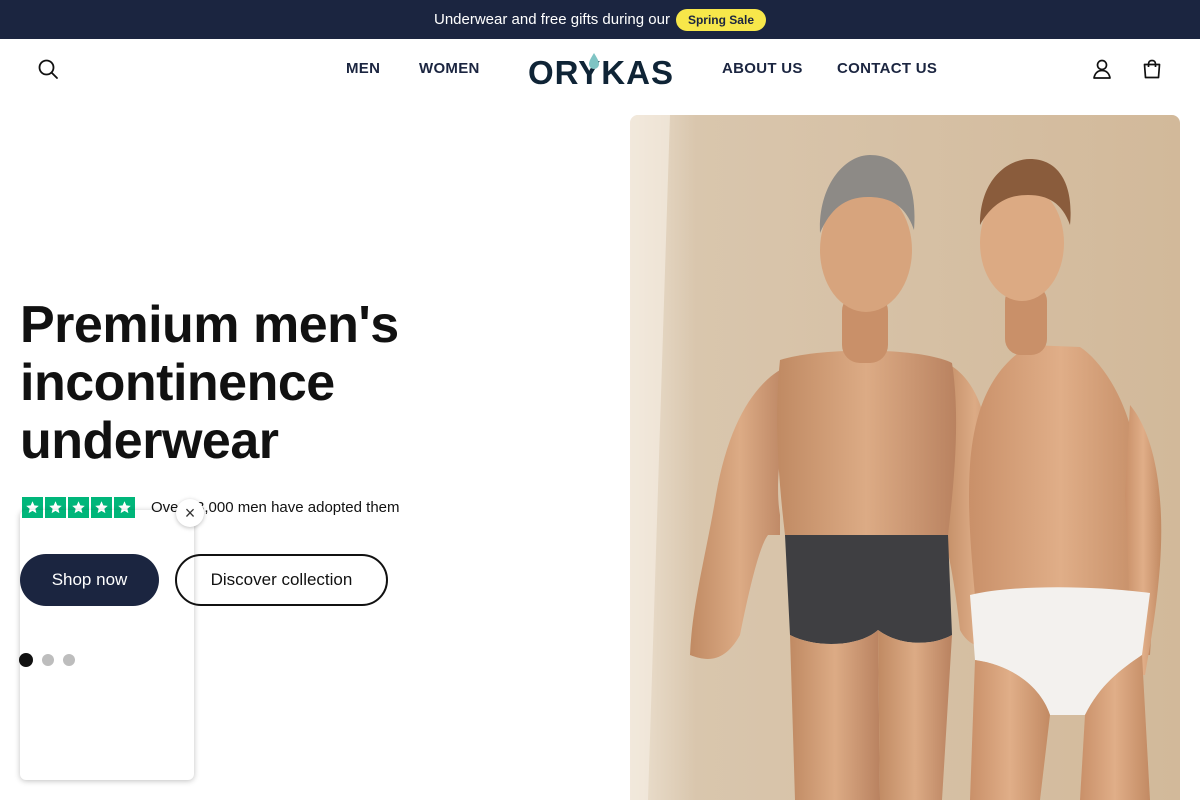  Describe the element at coordinates (209, 383) in the screenshot. I see `hero-title: Premium men's incontinence underwear` at that location.